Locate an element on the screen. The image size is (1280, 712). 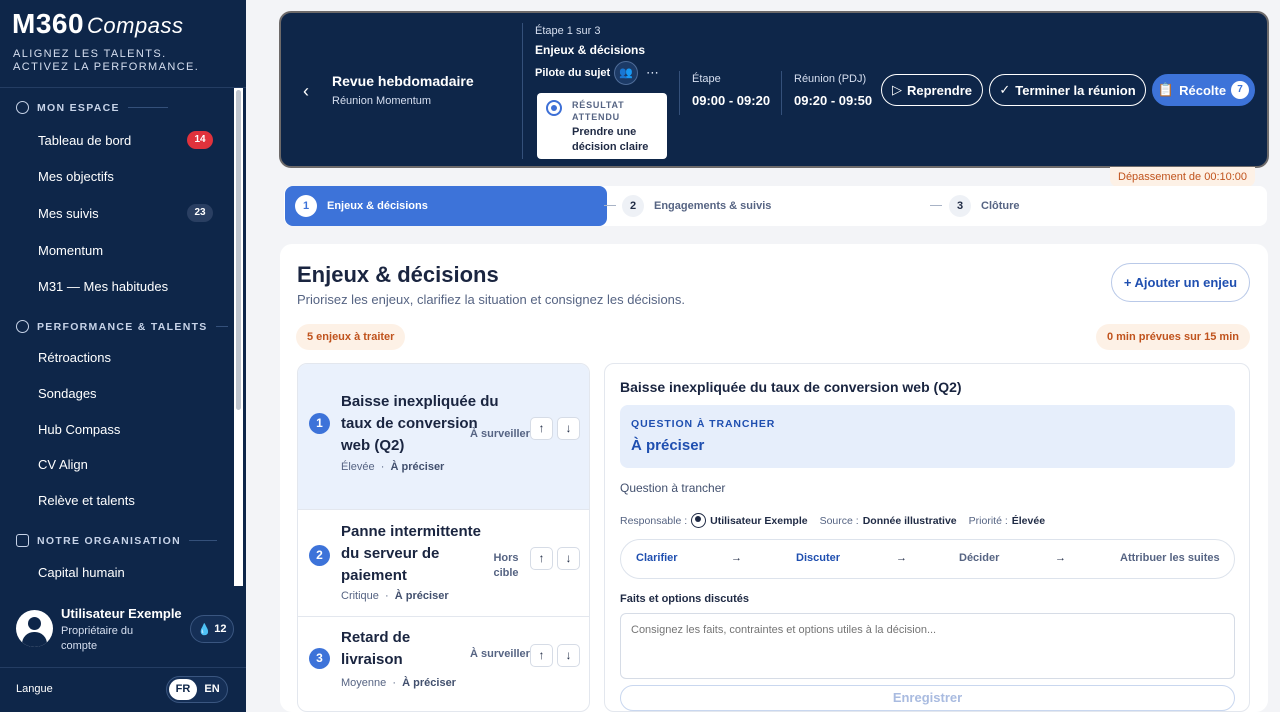
users-icon: 👥 is located at coordinates (626, 73).